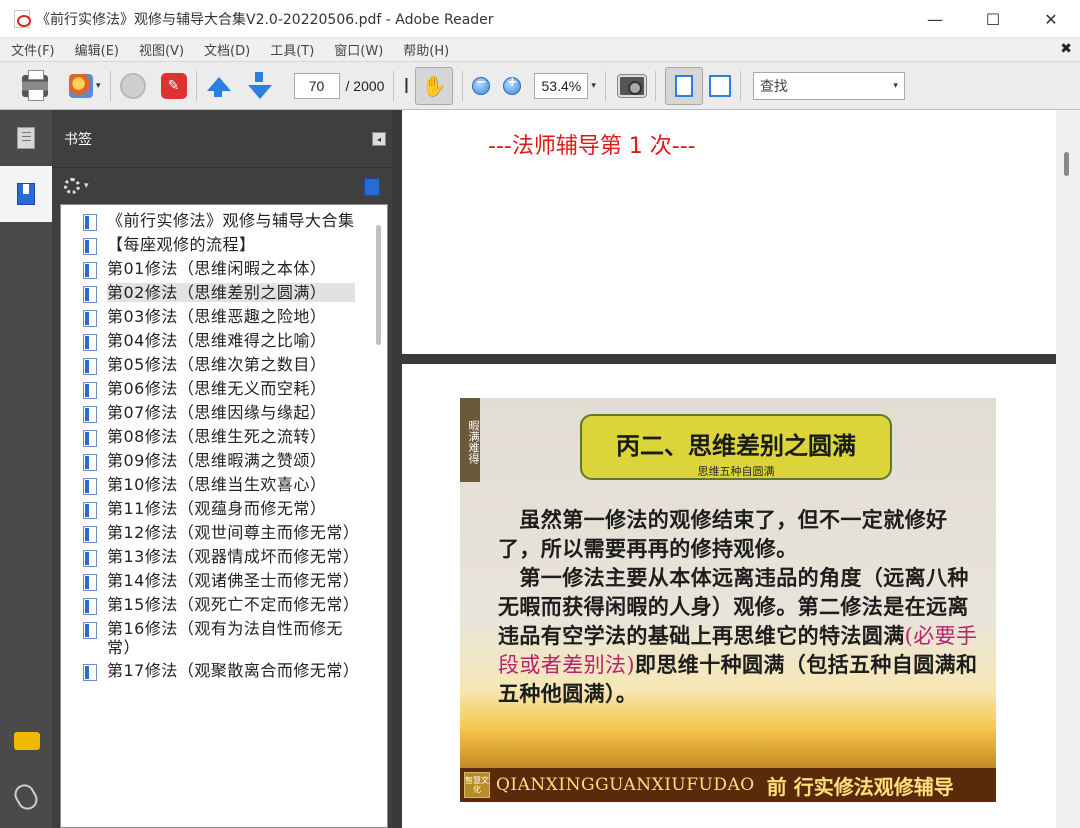 Image resolution: width=1080 pixels, height=828 pixels. What do you see at coordinates (631, 86) in the screenshot?
I see `snapshot-button` at bounding box center [631, 86].